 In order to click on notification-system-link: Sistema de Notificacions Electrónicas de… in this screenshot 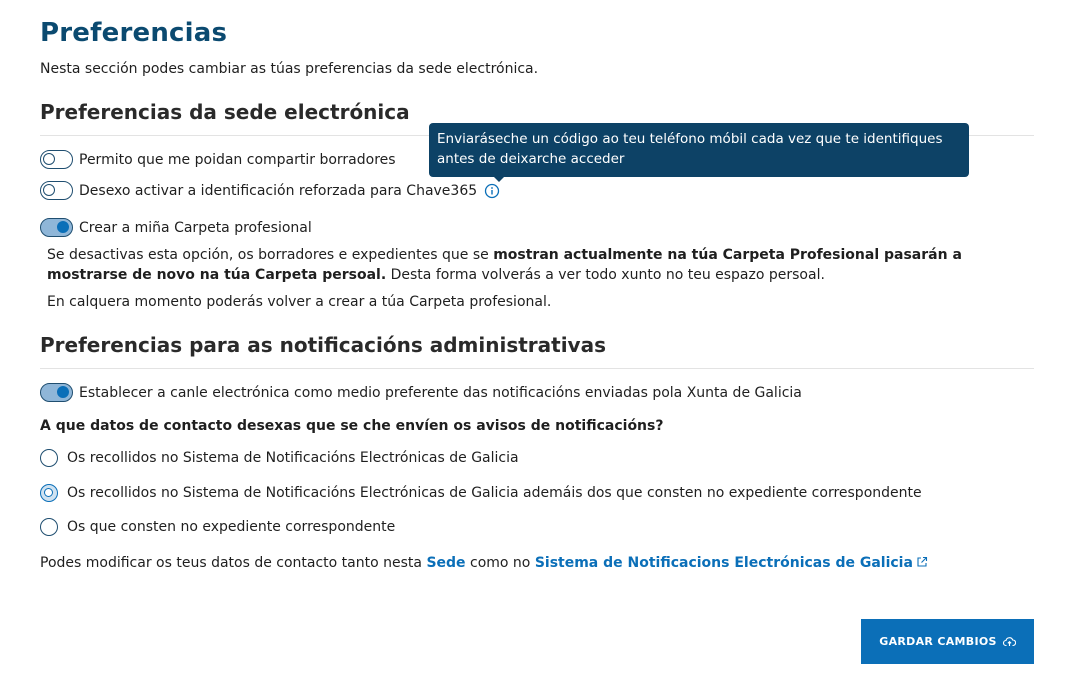, I will do `click(731, 563)`.